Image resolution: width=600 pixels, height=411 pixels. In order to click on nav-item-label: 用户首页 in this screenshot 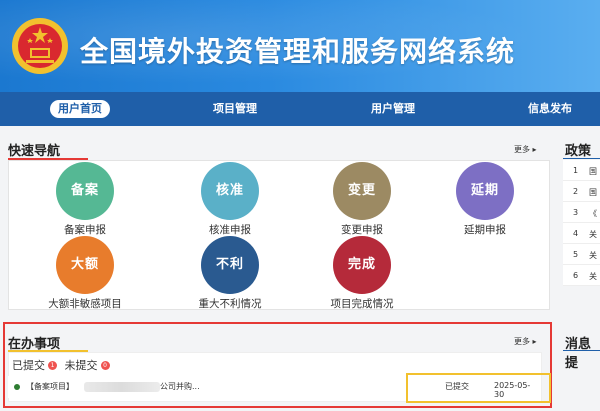, I will do `click(80, 109)`.